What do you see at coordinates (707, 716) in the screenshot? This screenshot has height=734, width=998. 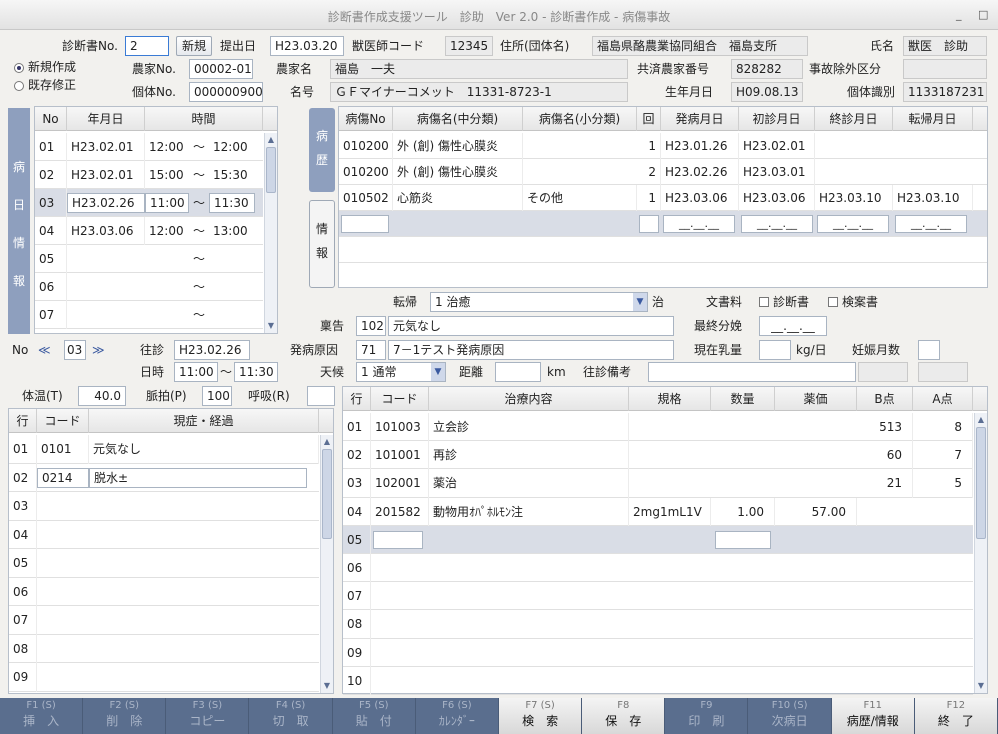 I see `fkey-button-9: F9 印 刷` at bounding box center [707, 716].